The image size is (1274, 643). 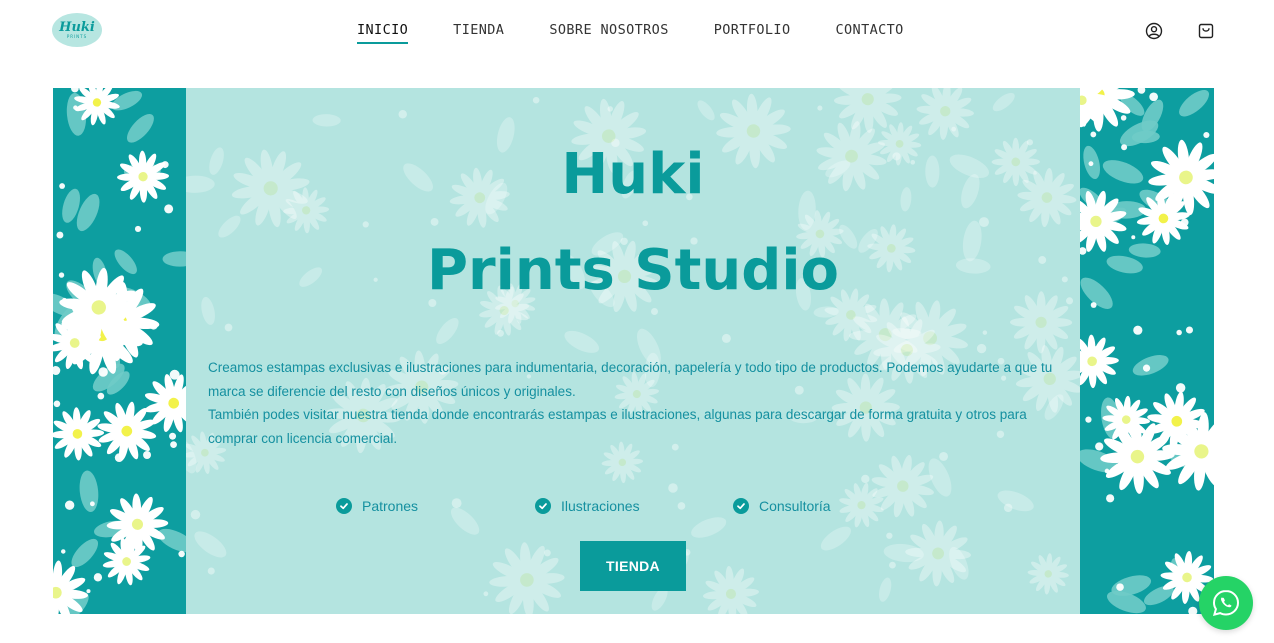 I want to click on feature-item-ilustraciones: Ilustraciones, so click(x=587, y=506).